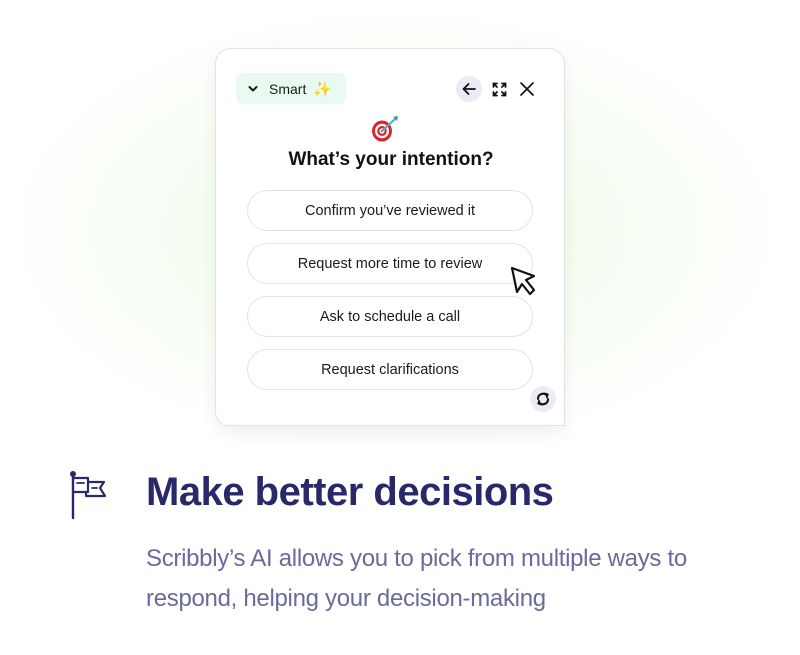 Image resolution: width=800 pixels, height=655 pixels. I want to click on arrow-left-icon, so click(469, 89).